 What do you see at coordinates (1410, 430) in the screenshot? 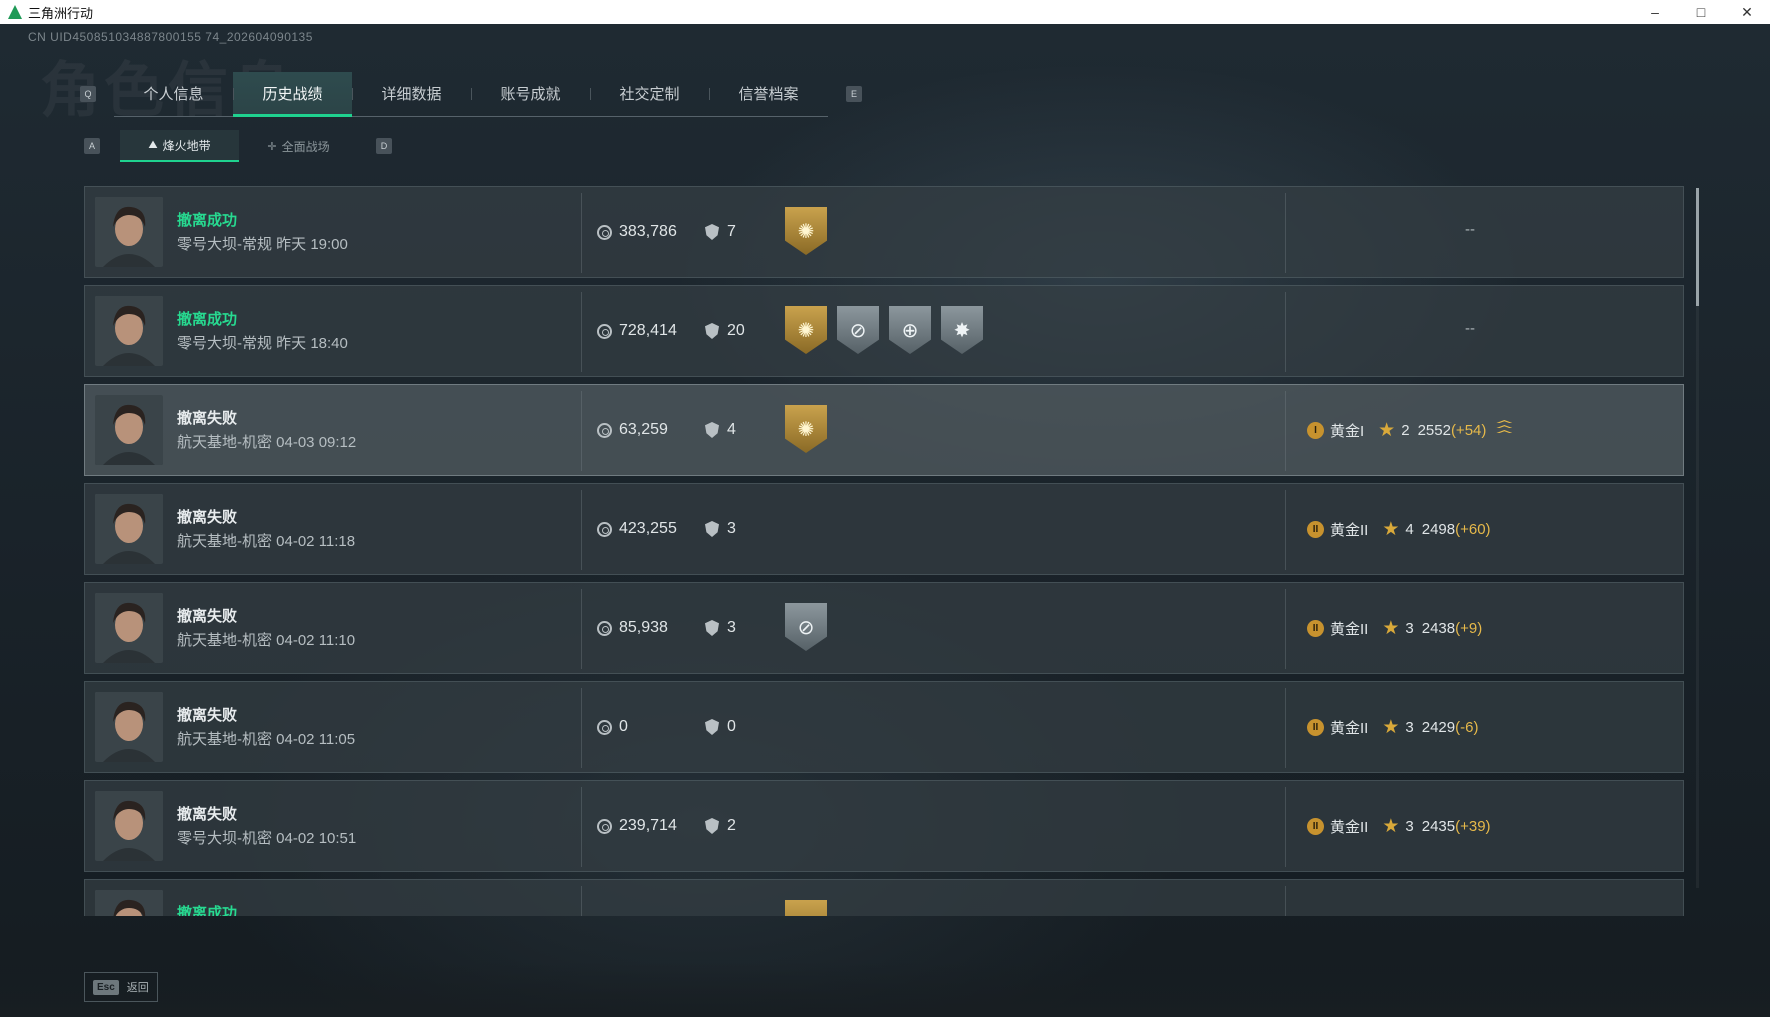
I see `rank-change: I 黄金I ★ 2 2552 (+54)` at bounding box center [1410, 430].